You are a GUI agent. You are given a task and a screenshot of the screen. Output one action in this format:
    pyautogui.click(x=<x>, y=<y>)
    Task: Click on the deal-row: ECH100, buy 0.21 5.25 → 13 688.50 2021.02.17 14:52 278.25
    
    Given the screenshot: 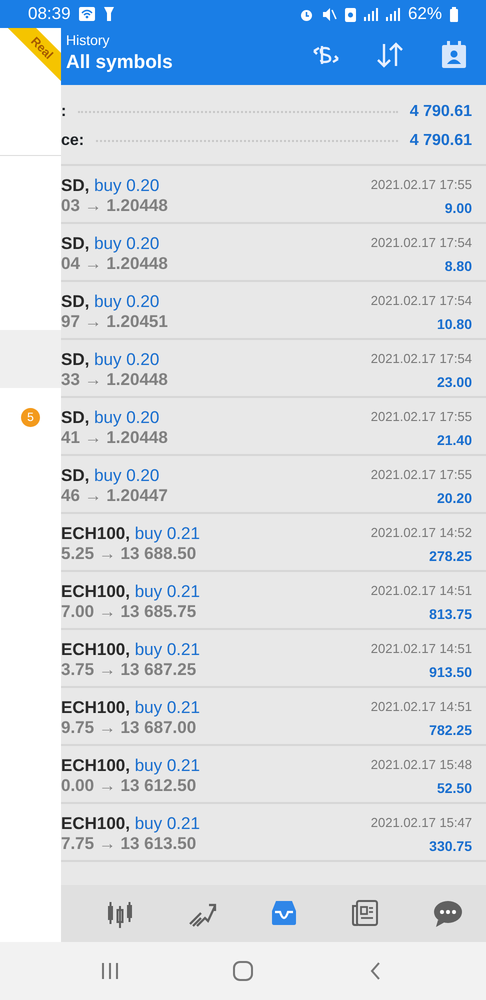 What is the action you would take?
    pyautogui.click(x=273, y=543)
    